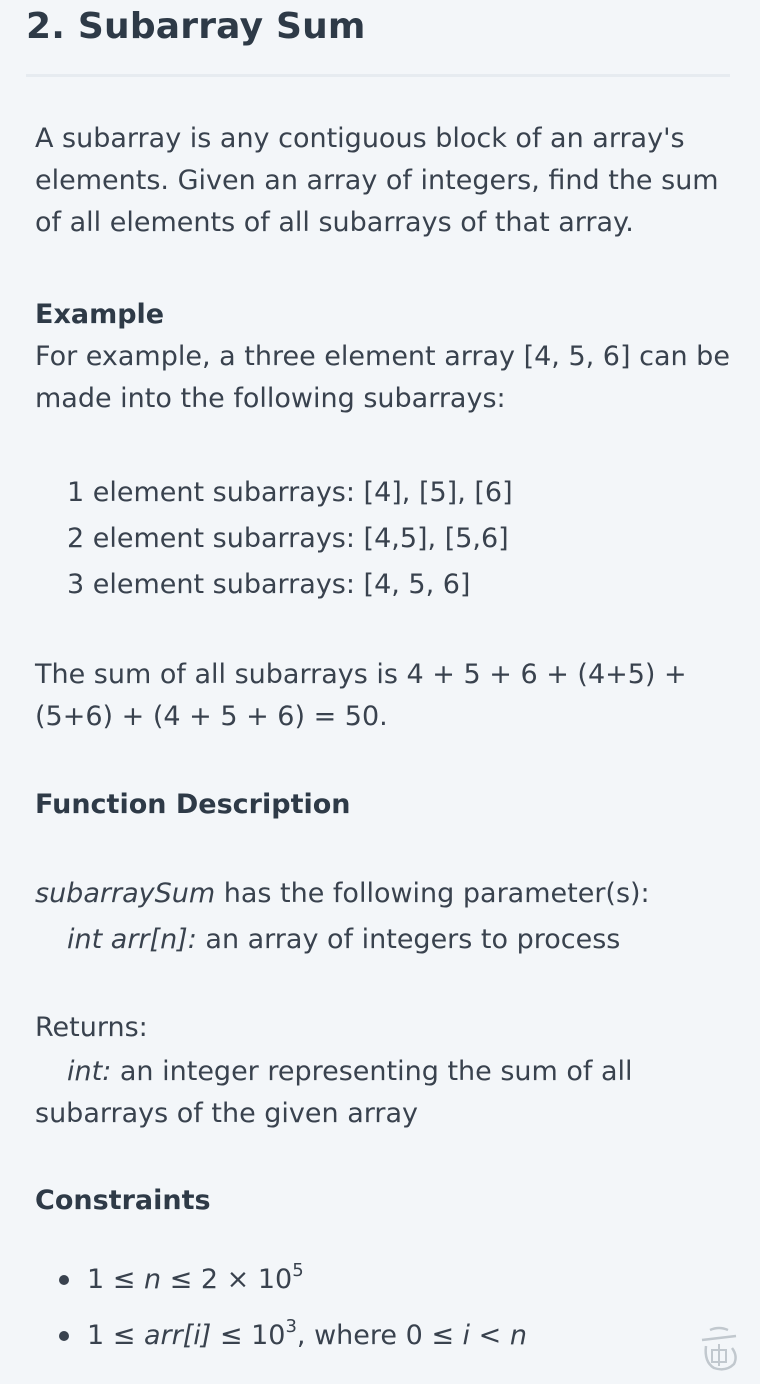  Describe the element at coordinates (248, 1335) in the screenshot. I see `constraint-text: ≤ 10` at that location.